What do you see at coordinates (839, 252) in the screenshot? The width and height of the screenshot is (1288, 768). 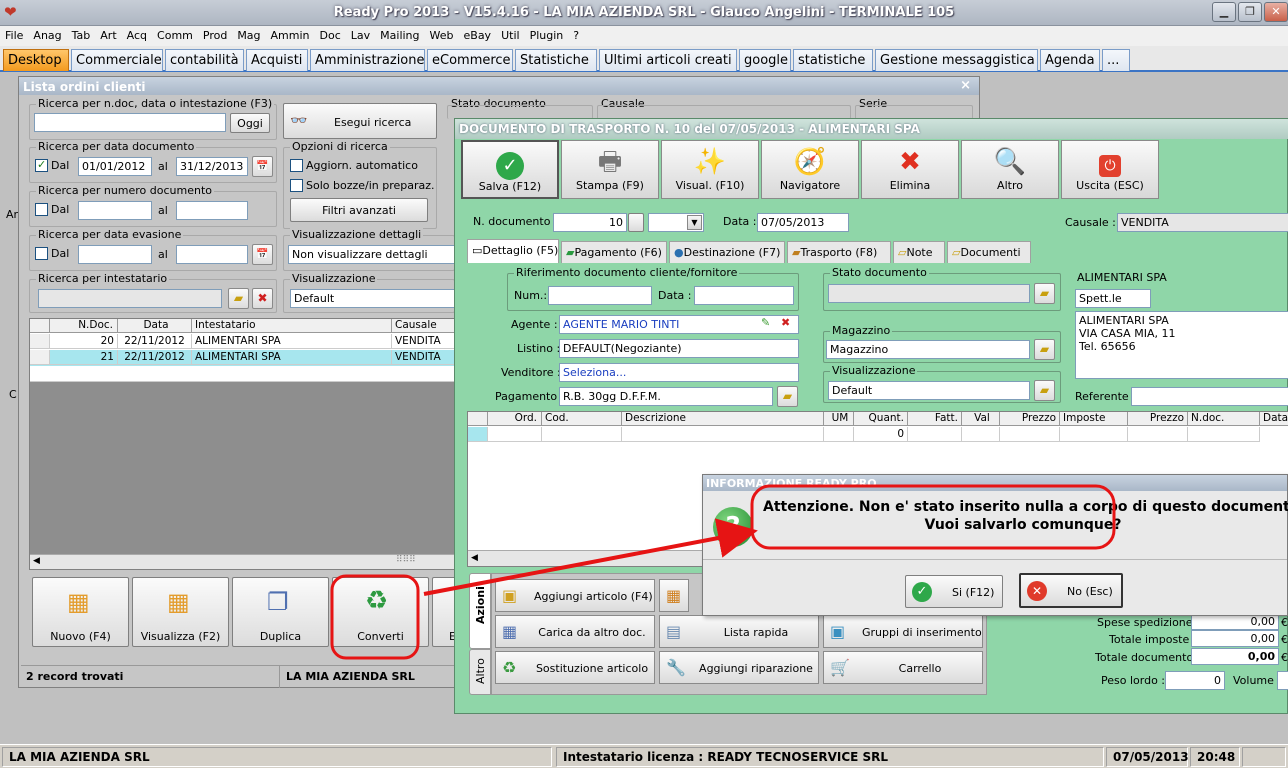 I see `tab-trasporto: ▰Trasporto (F8)` at bounding box center [839, 252].